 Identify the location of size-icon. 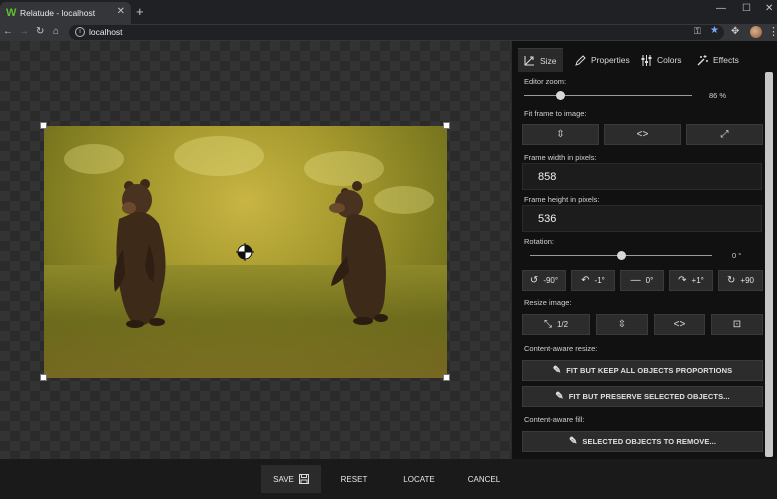
(529, 61).